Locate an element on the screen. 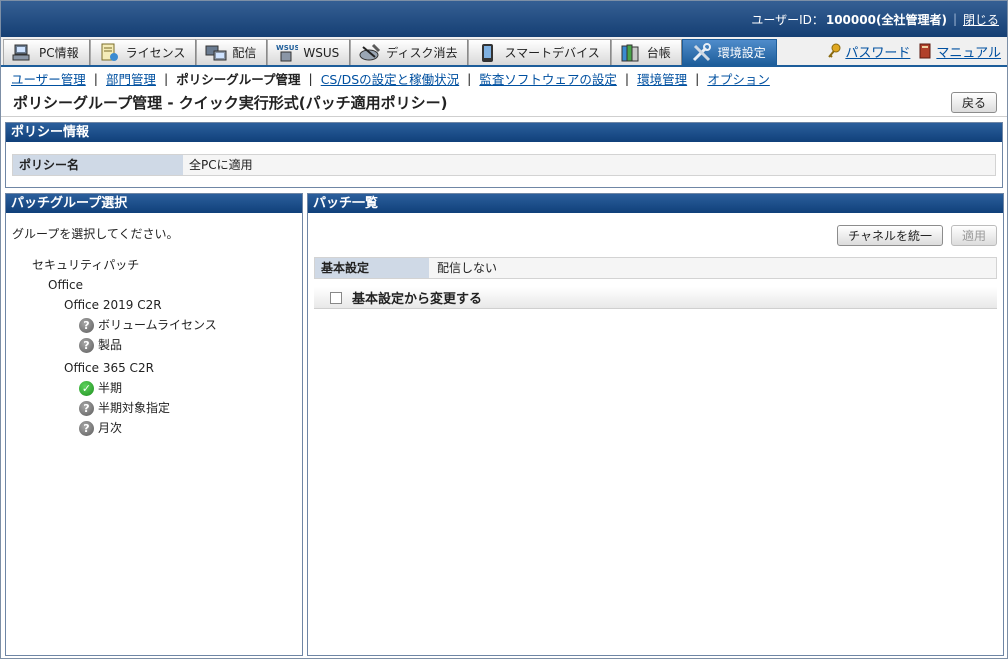 This screenshot has width=1008, height=659. disk-erase-icon is located at coordinates (370, 53).